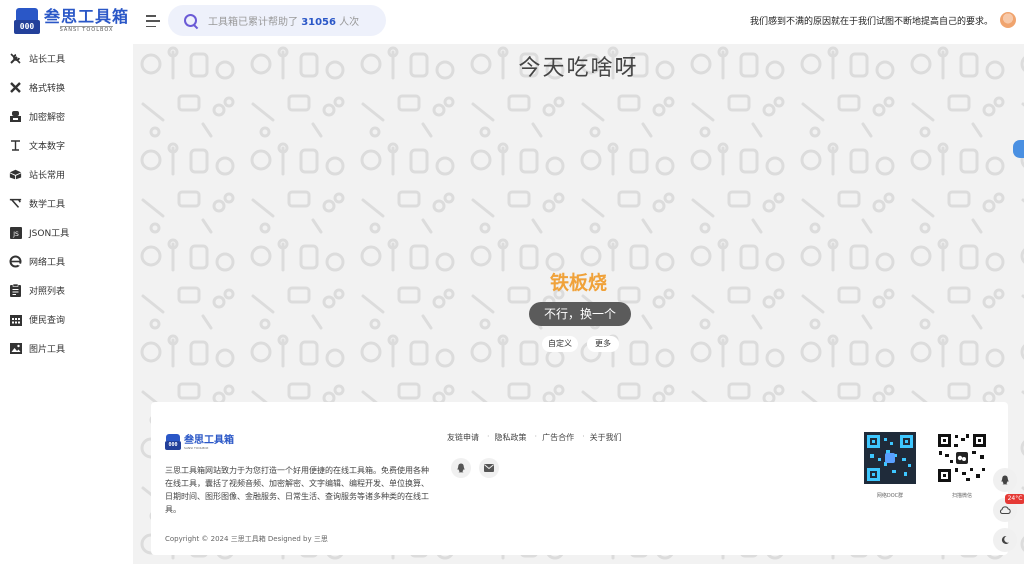 Image resolution: width=1024 pixels, height=564 pixels. I want to click on svg-text: JS, so click(15, 234).